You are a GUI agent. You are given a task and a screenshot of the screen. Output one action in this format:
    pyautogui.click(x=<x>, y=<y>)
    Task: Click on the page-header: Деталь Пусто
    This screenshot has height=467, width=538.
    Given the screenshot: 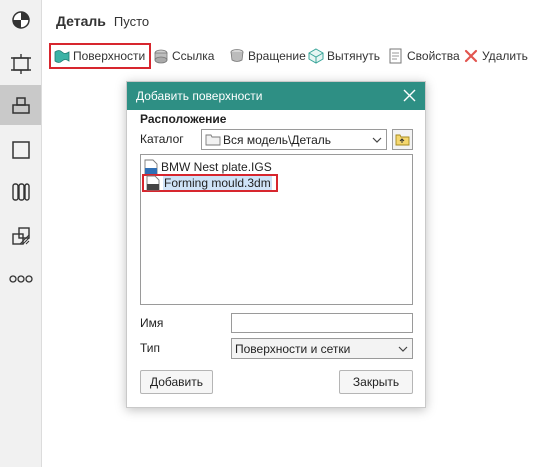 What is the action you would take?
    pyautogui.click(x=102, y=22)
    